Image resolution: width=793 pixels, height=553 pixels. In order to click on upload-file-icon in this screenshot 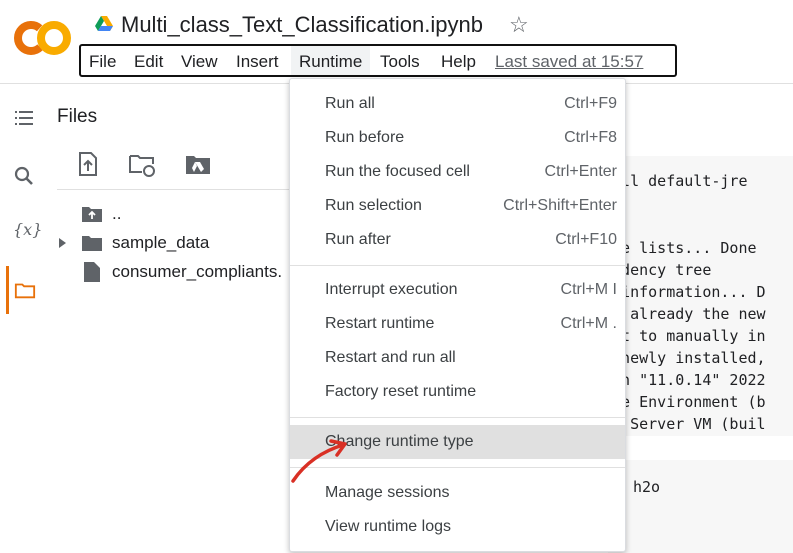, I will do `click(88, 164)`.